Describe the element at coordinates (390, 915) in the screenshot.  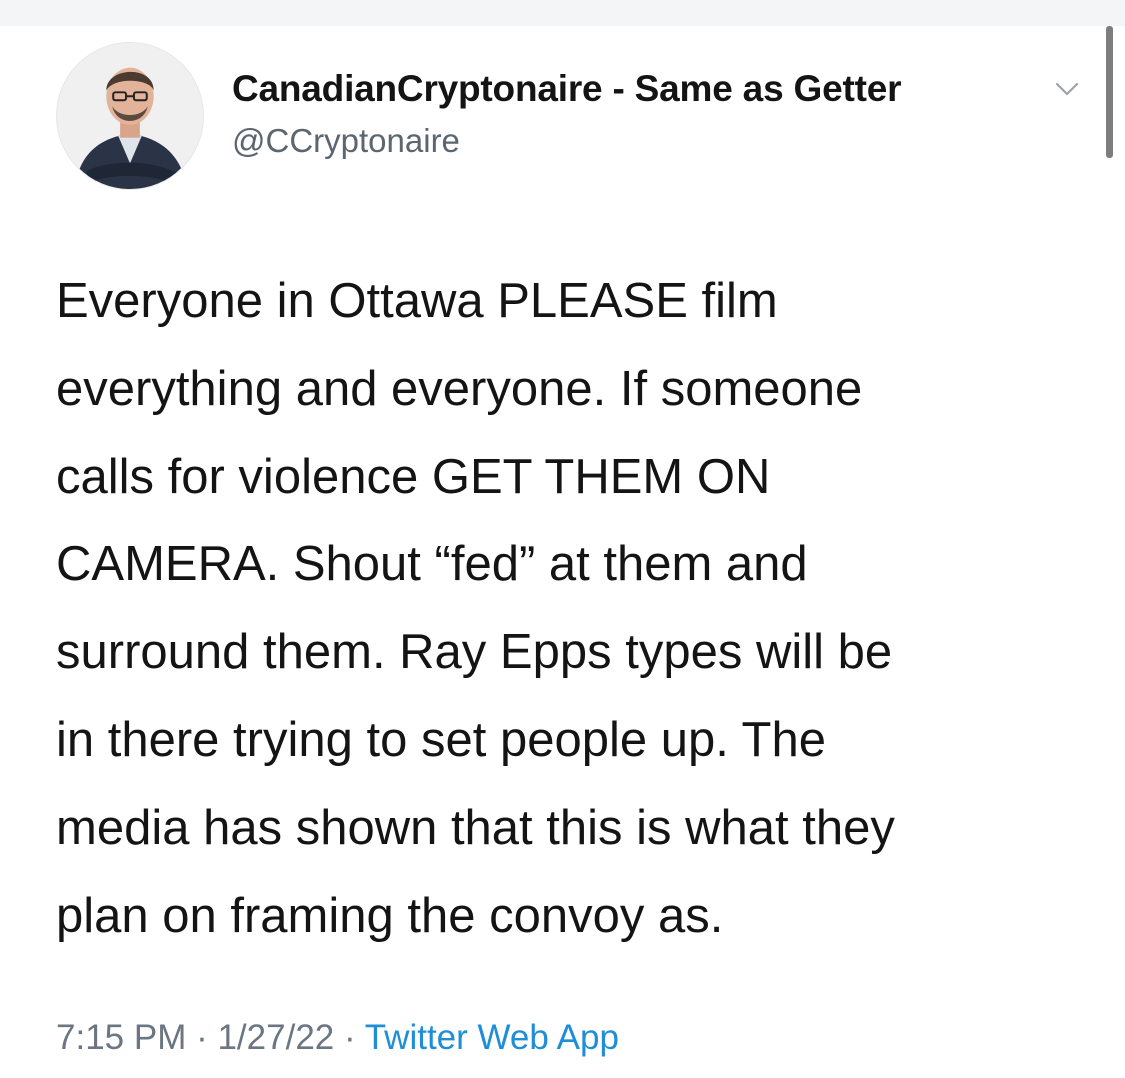
I see `tweet-text-line: plan on framing the convoy as.` at that location.